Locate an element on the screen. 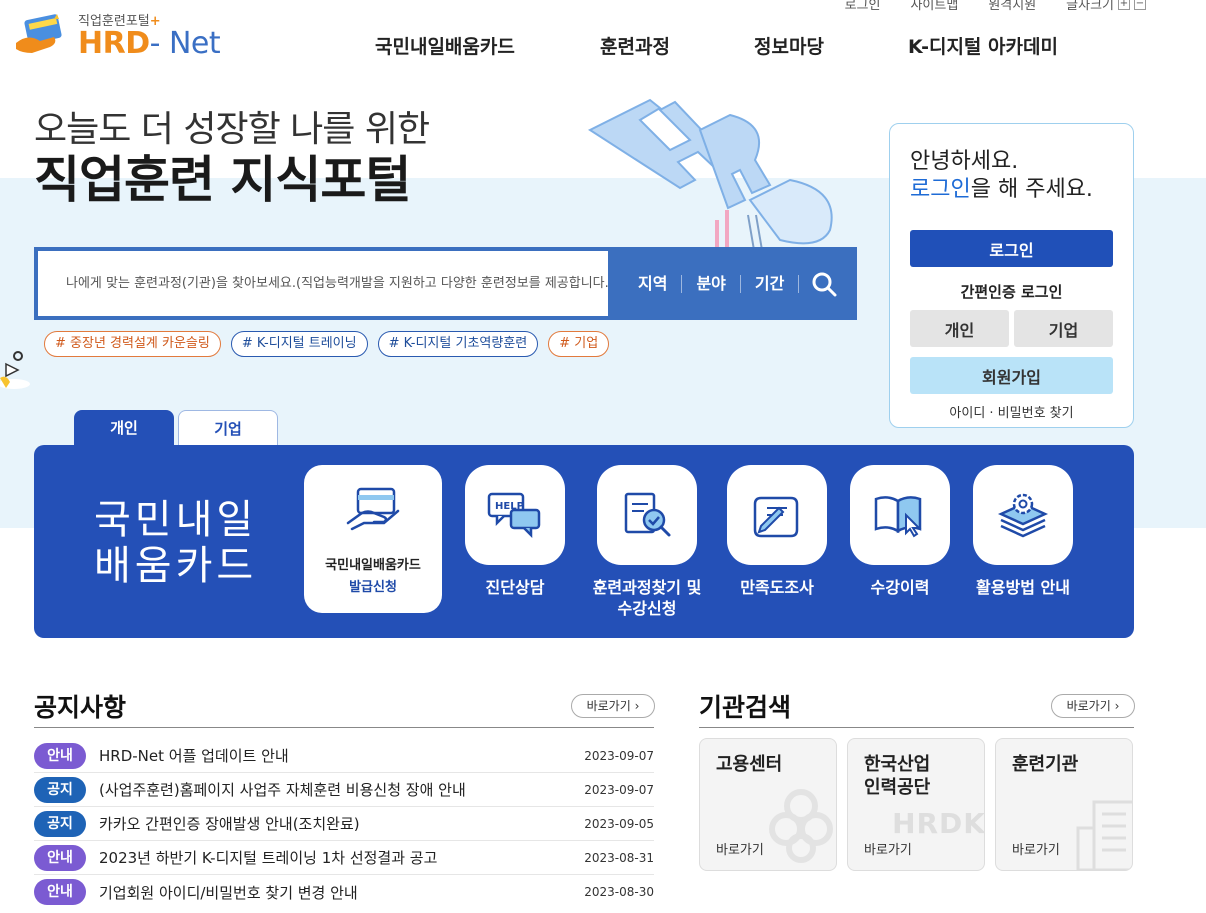 This screenshot has height=913, width=1206. service-course-search: 훈련과정찾기 및 수강신청 is located at coordinates (647, 542).